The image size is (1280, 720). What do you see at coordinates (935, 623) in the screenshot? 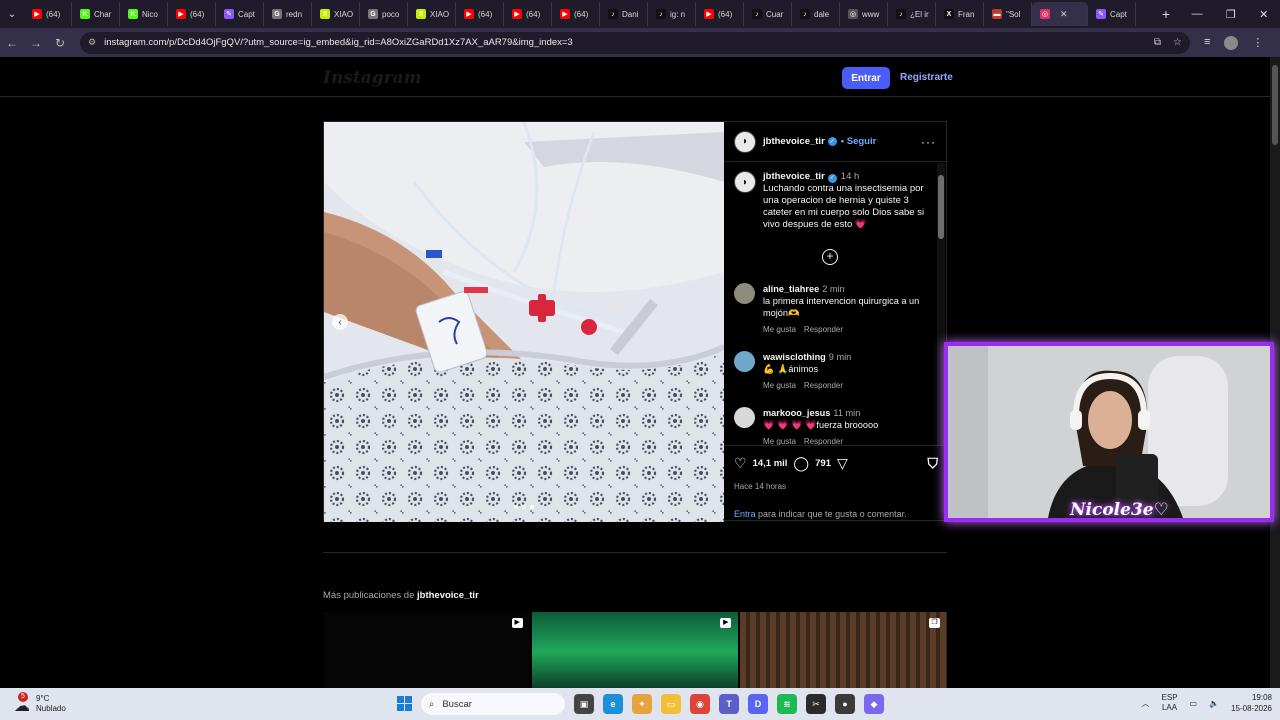
I see `carousel-icon: ❐` at bounding box center [935, 623].